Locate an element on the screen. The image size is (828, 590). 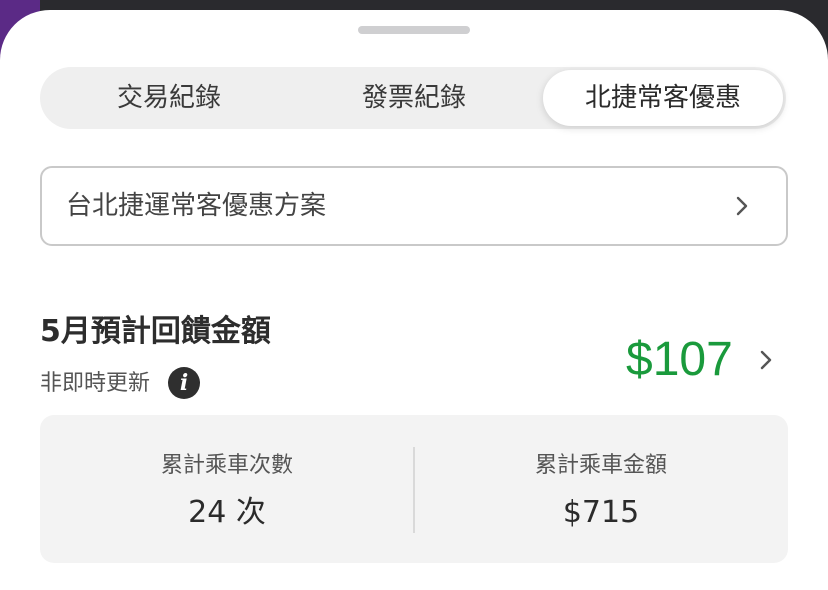
ride-fare-label: 累計乘車金額 is located at coordinates (600, 465).